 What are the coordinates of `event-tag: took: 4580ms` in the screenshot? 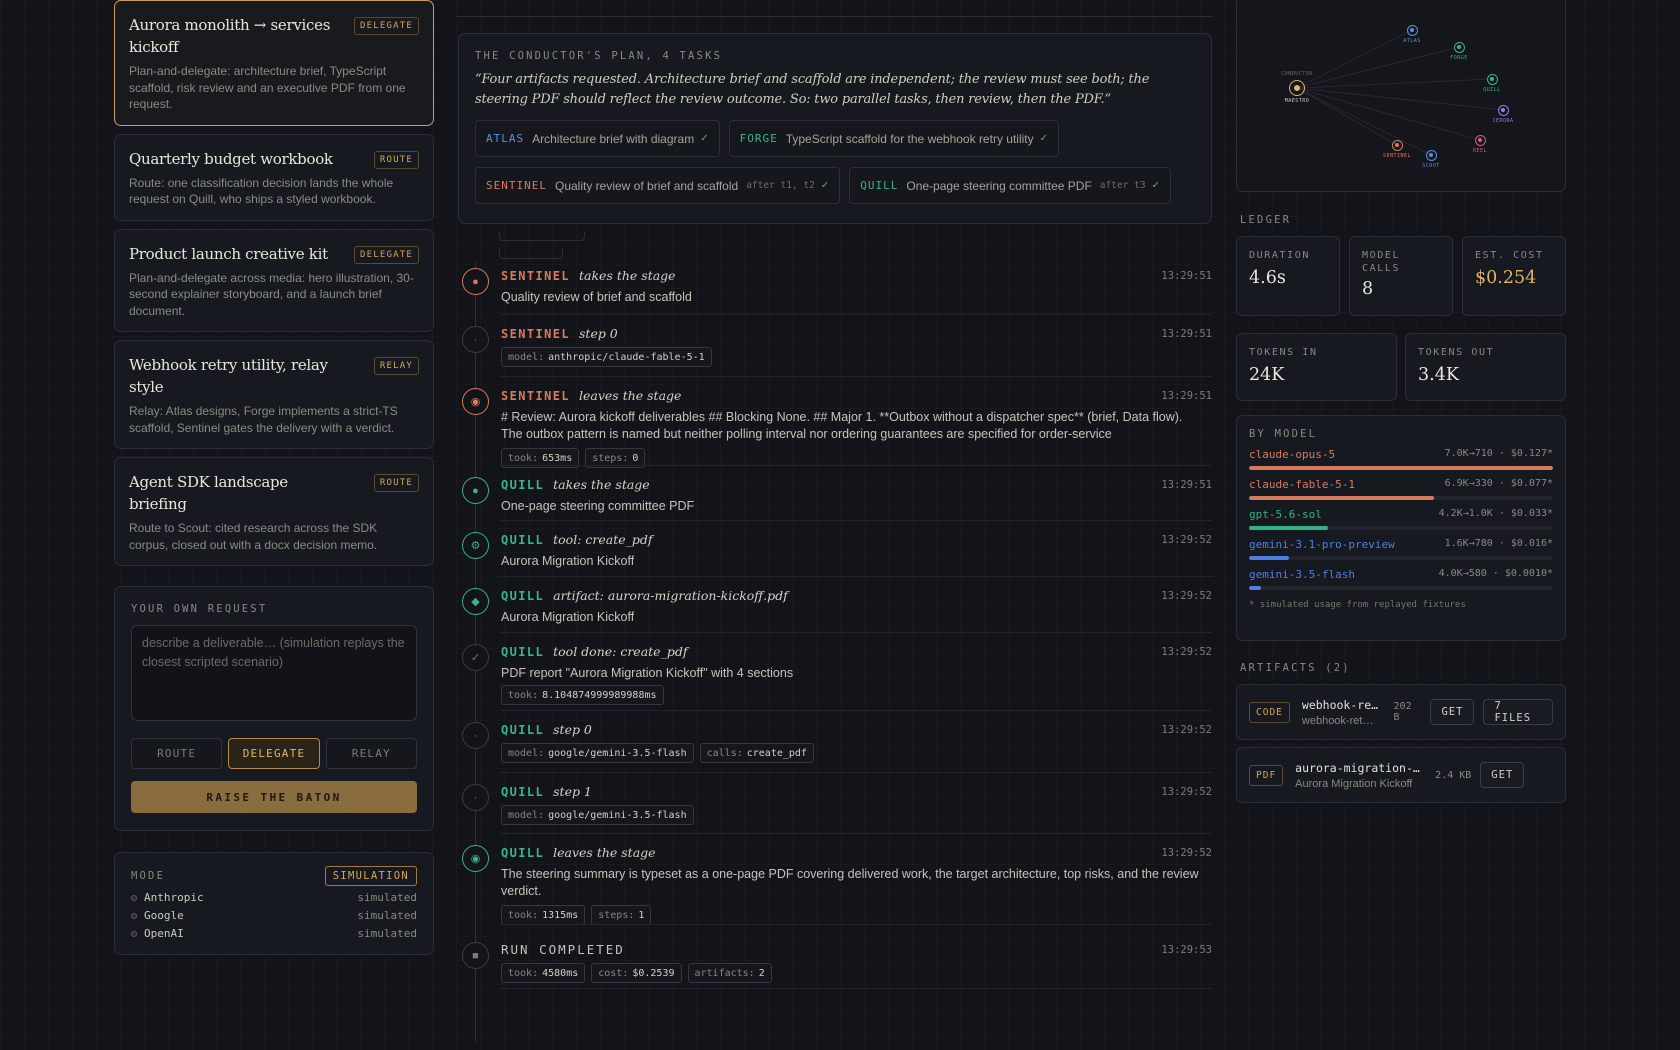 It's located at (543, 973).